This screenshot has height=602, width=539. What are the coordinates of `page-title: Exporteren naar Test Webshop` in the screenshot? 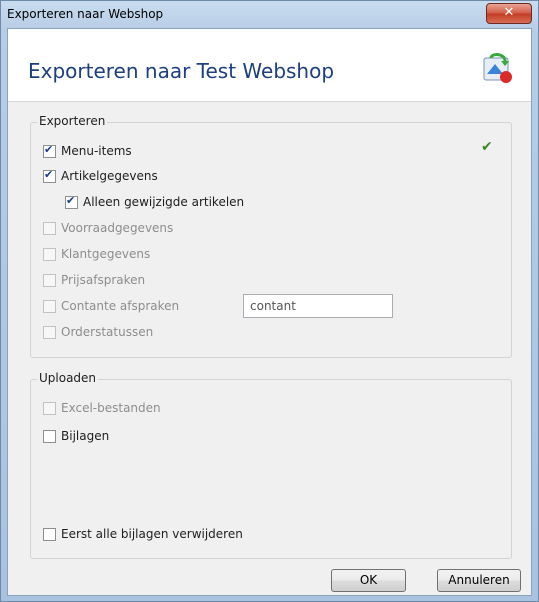 It's located at (181, 71).